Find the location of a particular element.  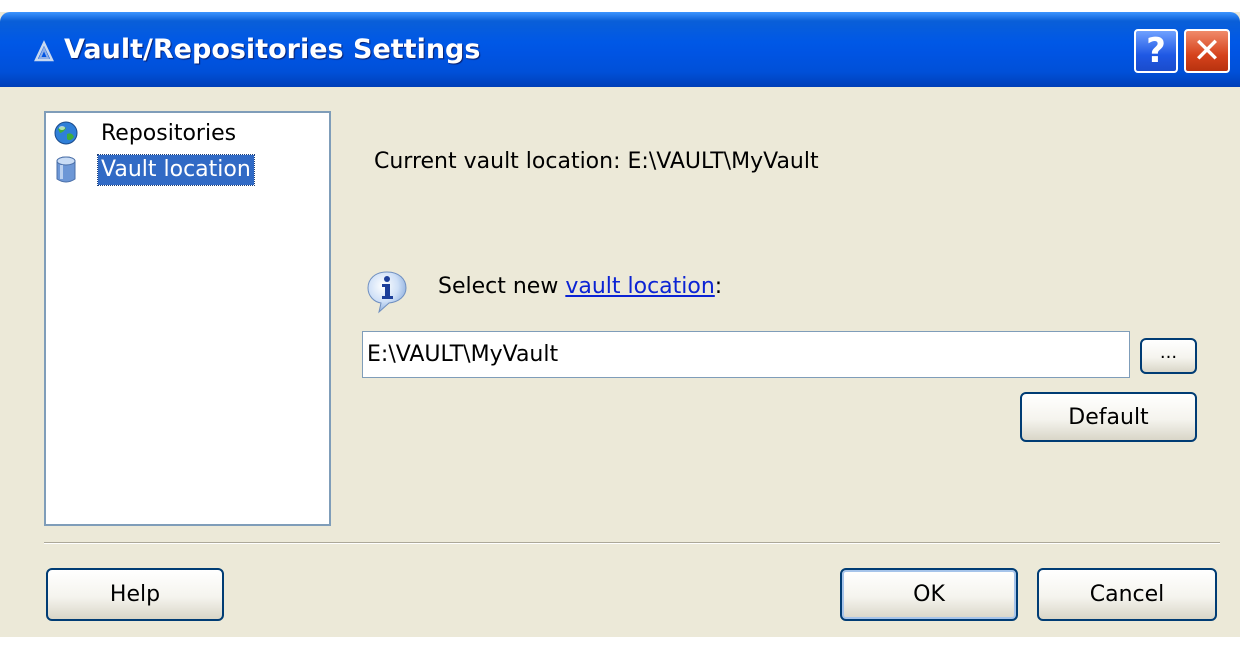

select-suffix: : is located at coordinates (718, 286).